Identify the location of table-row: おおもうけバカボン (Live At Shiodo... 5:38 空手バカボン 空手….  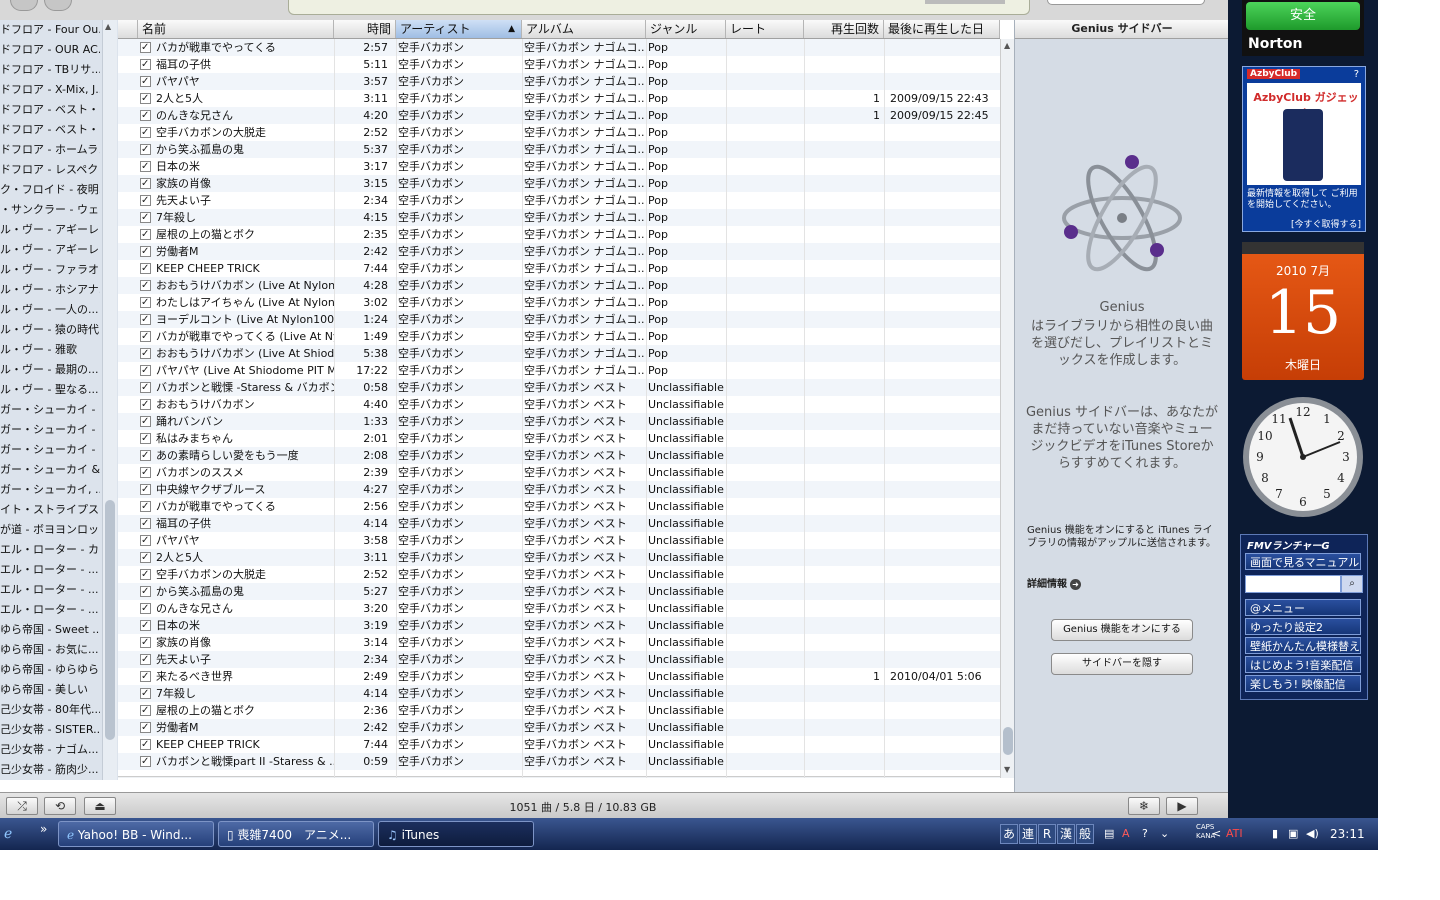
(559, 353).